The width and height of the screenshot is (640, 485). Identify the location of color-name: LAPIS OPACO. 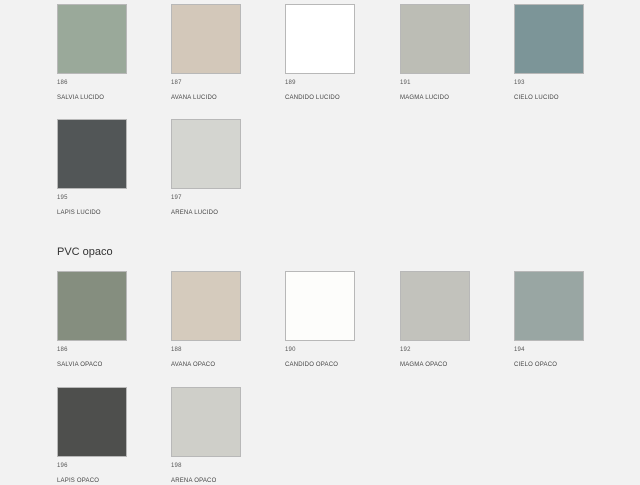
(78, 481).